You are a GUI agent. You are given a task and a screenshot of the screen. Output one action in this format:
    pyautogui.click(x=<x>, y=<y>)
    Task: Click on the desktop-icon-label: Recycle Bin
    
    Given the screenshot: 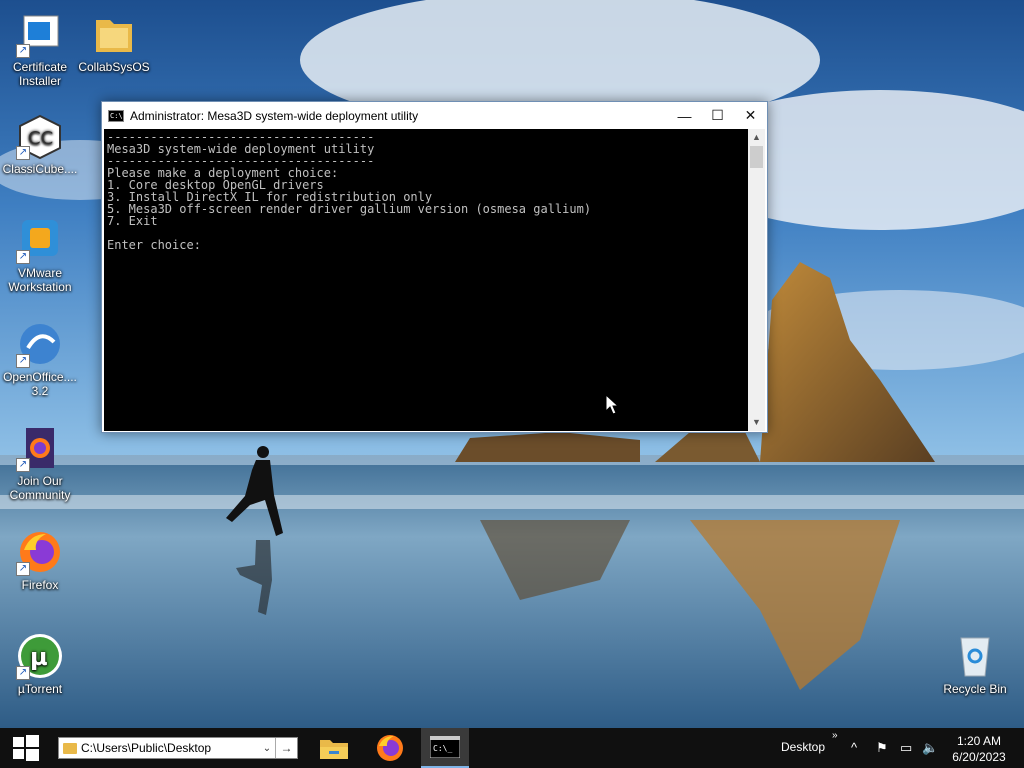 What is the action you would take?
    pyautogui.click(x=975, y=689)
    